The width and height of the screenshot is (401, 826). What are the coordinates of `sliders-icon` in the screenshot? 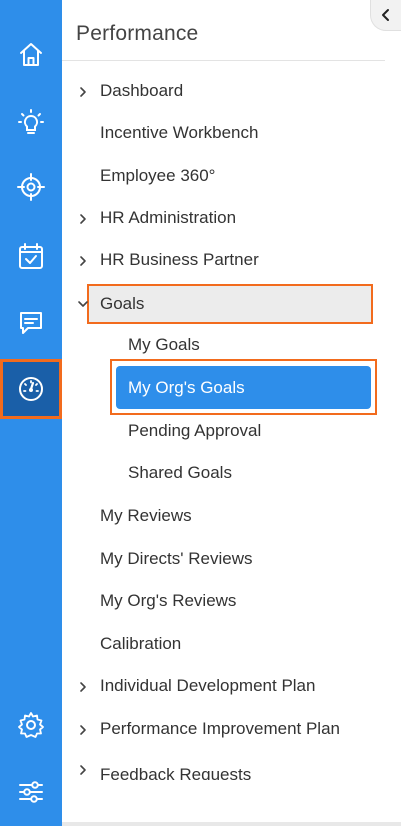 It's located at (31, 792).